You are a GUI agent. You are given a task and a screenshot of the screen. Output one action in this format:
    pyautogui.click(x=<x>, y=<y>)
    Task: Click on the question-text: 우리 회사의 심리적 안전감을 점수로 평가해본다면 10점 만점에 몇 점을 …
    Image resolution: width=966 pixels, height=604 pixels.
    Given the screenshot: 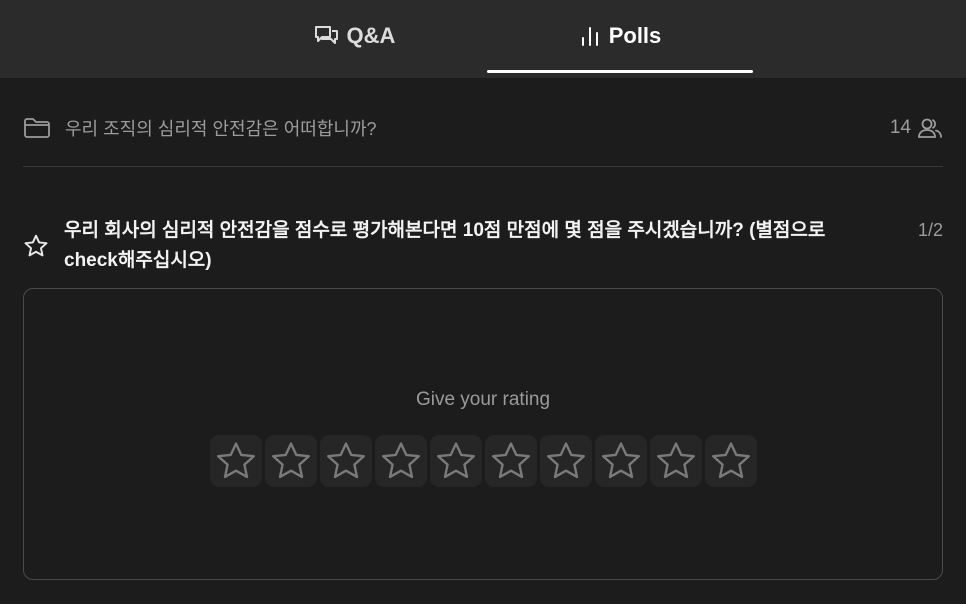 What is the action you would take?
    pyautogui.click(x=445, y=245)
    